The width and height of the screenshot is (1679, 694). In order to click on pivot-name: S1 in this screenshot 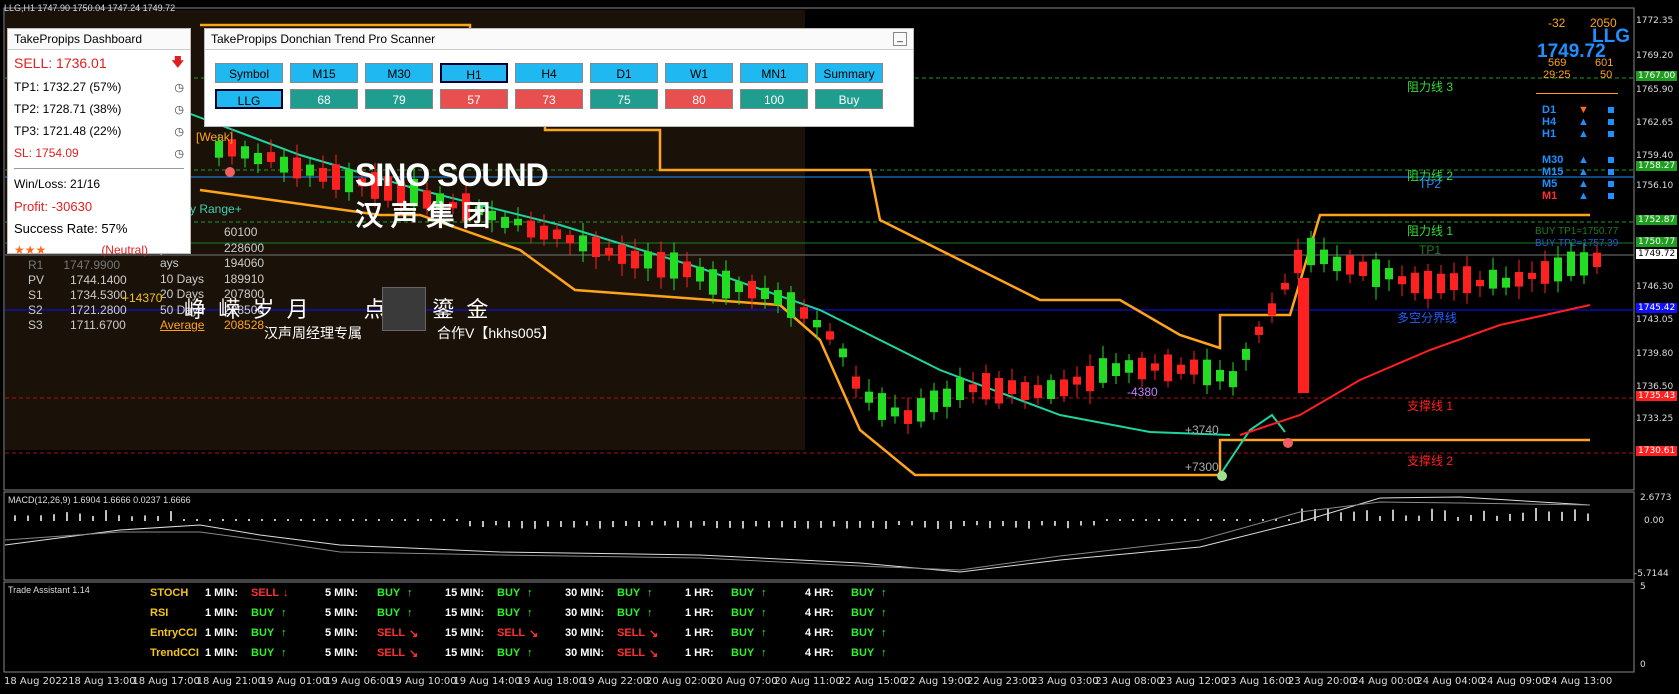, I will do `click(35, 295)`.